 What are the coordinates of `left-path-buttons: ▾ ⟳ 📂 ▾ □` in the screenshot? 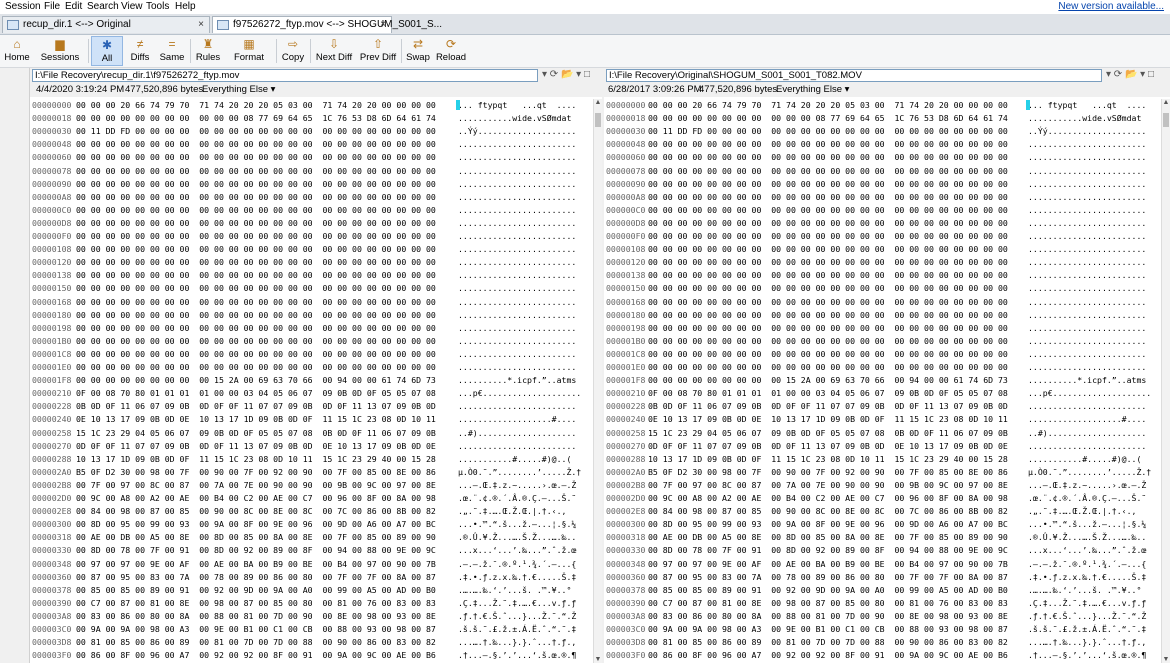 It's located at (566, 75).